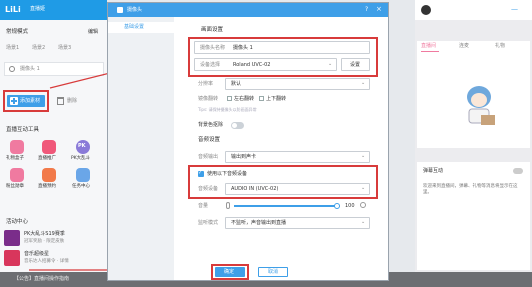 Image resolution: width=532 pixels, height=287 pixels. What do you see at coordinates (208, 157) in the screenshot?
I see `audio-output-label: 音频输出` at bounding box center [208, 157].